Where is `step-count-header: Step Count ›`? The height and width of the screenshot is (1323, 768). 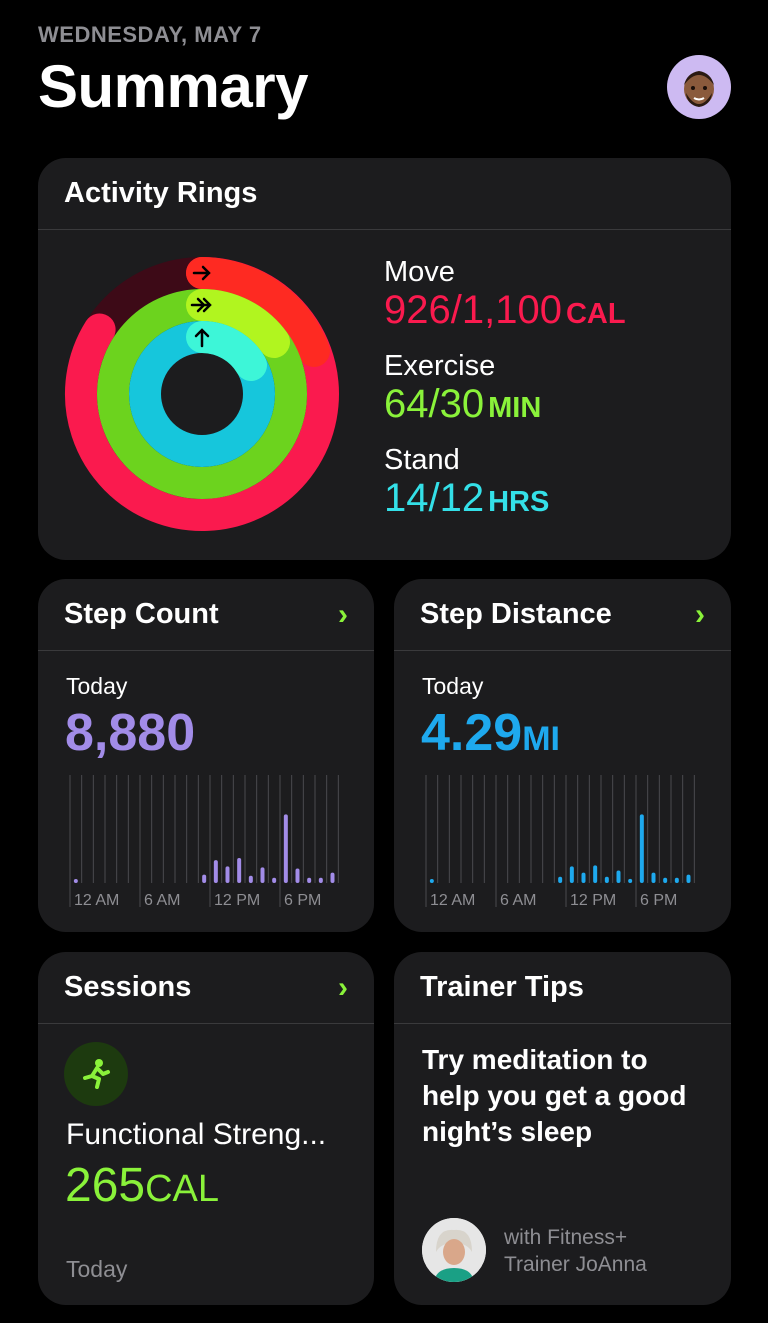
step-count-header: Step Count › is located at coordinates (206, 615).